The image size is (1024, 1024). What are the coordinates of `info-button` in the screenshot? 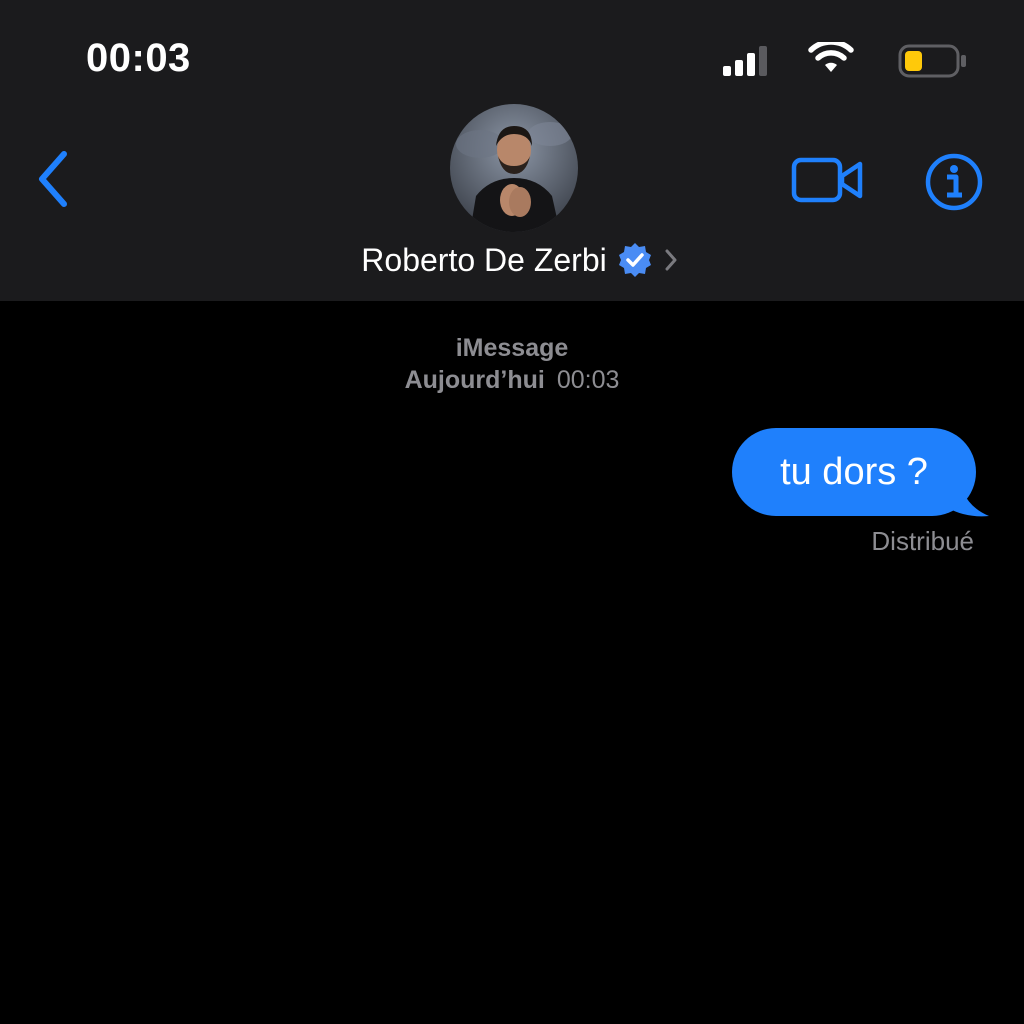 It's located at (954, 182).